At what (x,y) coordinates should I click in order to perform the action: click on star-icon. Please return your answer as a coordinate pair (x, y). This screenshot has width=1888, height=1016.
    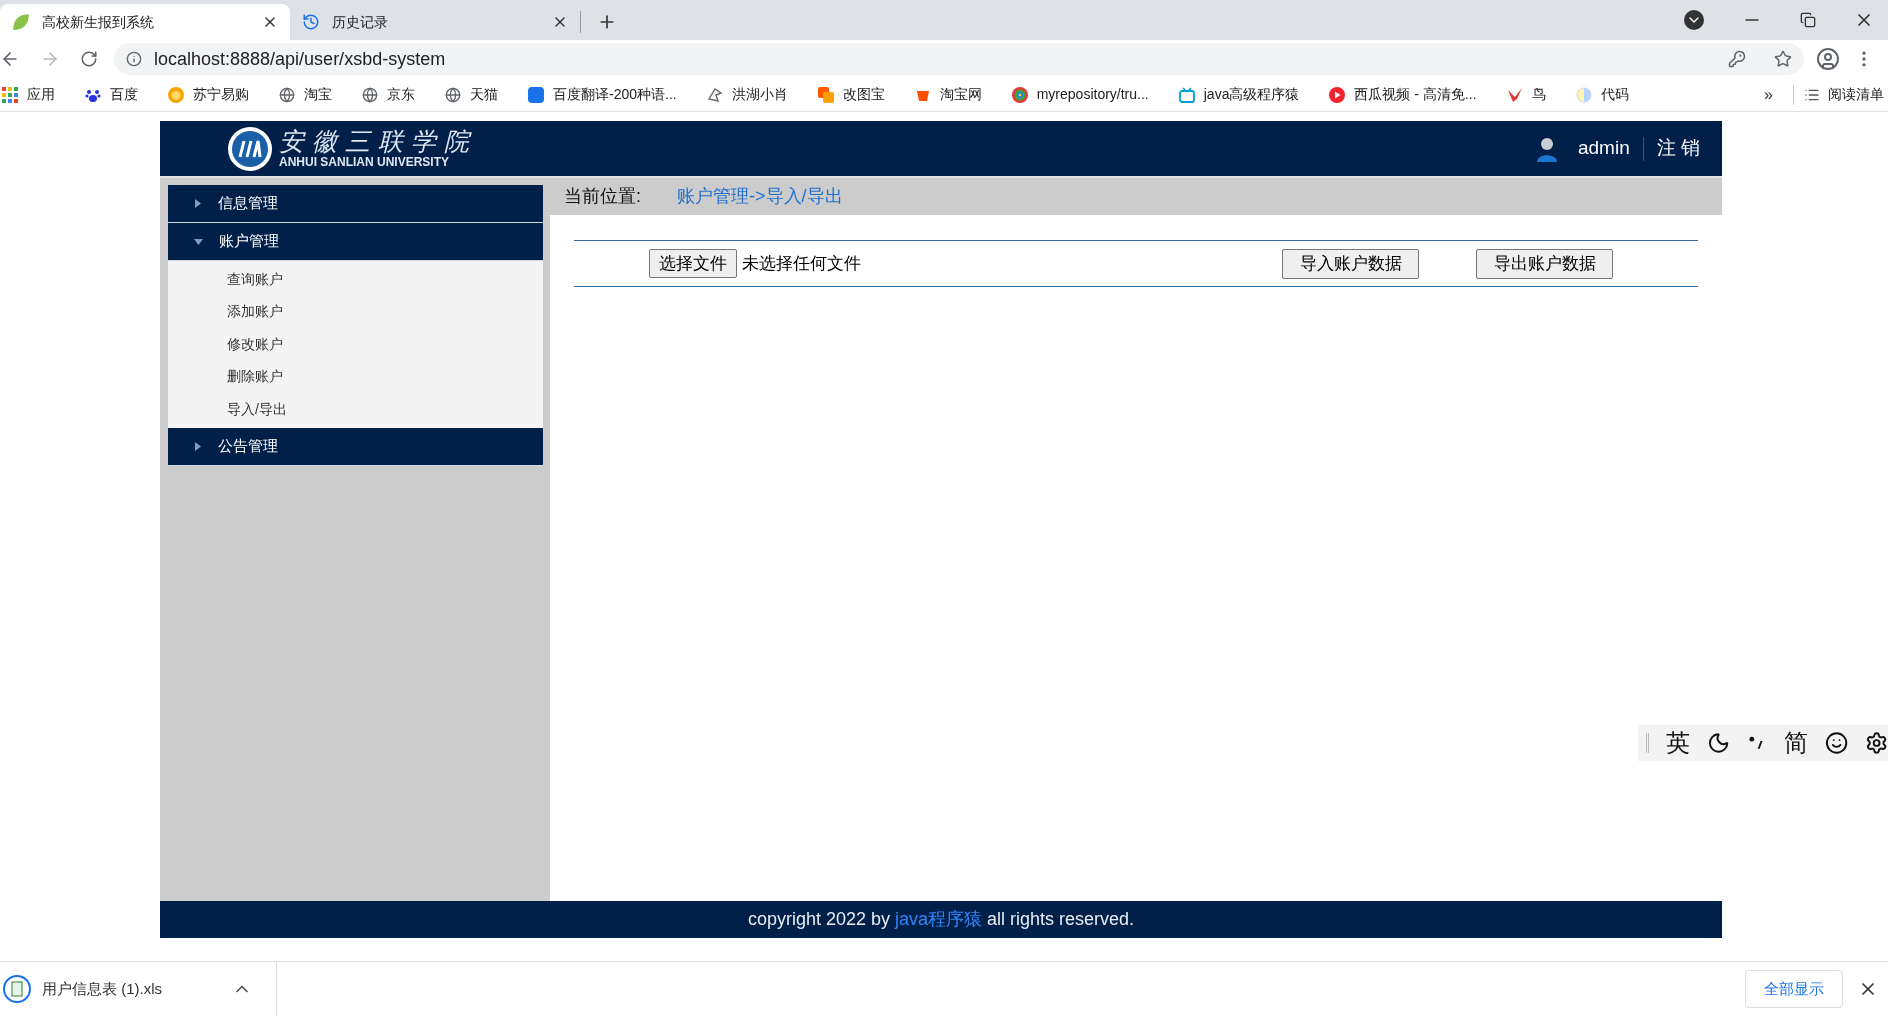
    Looking at the image, I should click on (1783, 59).